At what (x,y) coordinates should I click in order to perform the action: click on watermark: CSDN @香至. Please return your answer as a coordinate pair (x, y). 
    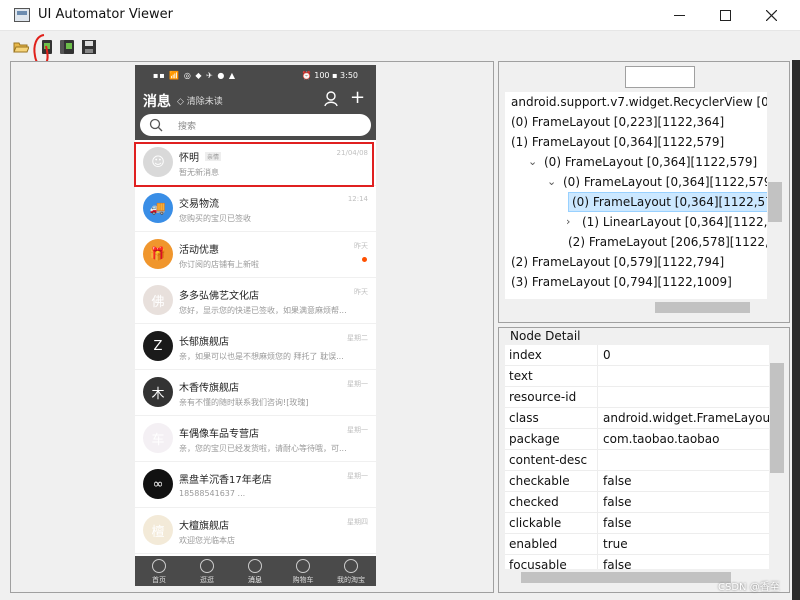
    Looking at the image, I should click on (749, 587).